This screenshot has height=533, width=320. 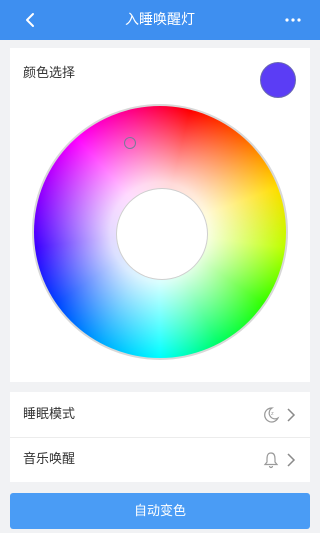 I want to click on sleep-moon-icon: z, so click(x=272, y=415).